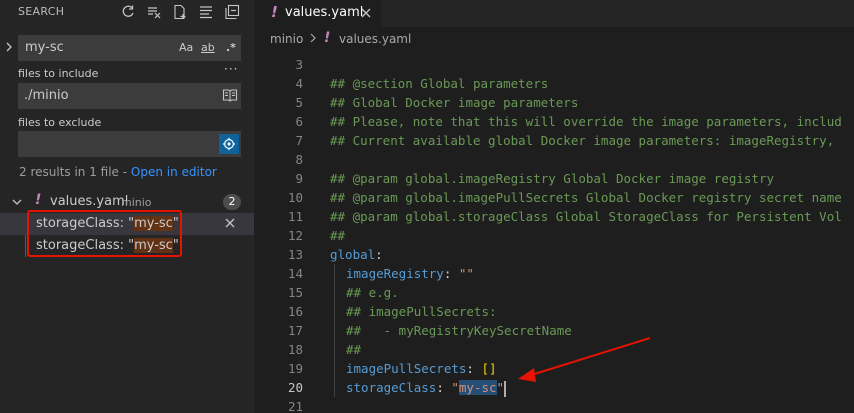  I want to click on result-file-name: values.yaml, so click(89, 201).